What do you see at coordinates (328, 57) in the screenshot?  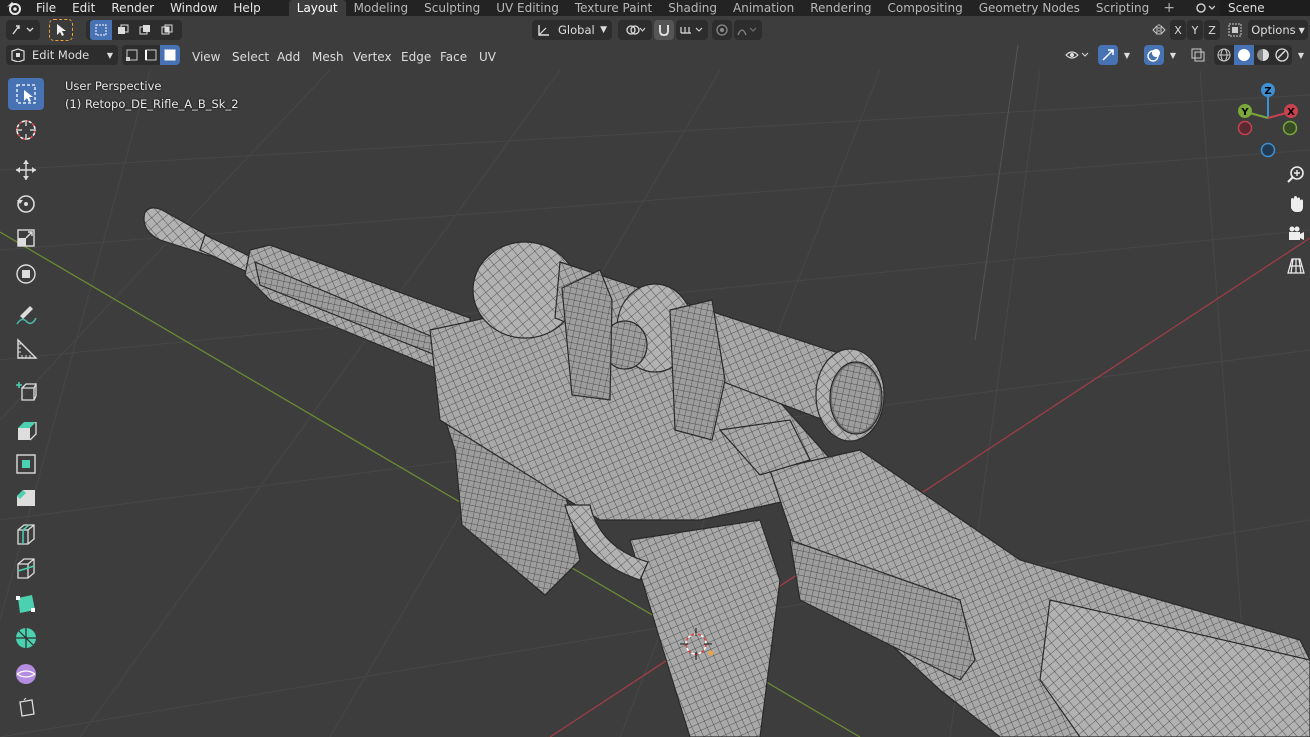 I see `menu-mesh: Mesh` at bounding box center [328, 57].